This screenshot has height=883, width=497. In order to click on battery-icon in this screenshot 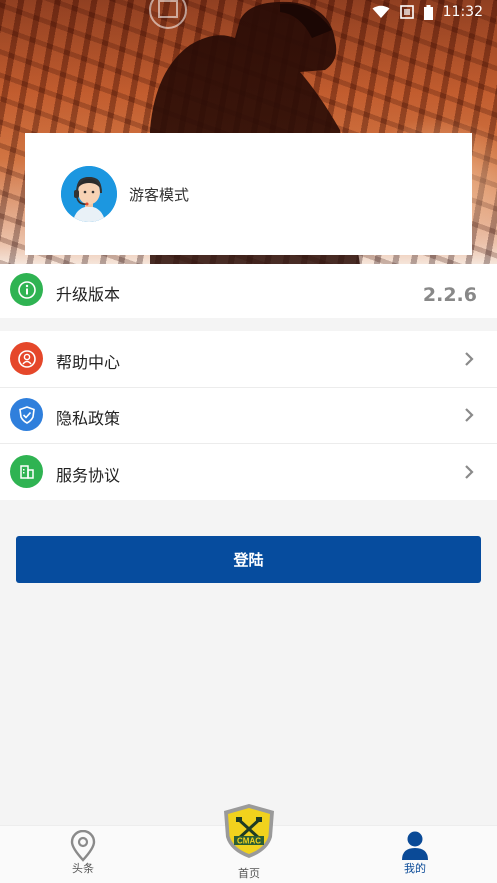, I will do `click(428, 12)`.